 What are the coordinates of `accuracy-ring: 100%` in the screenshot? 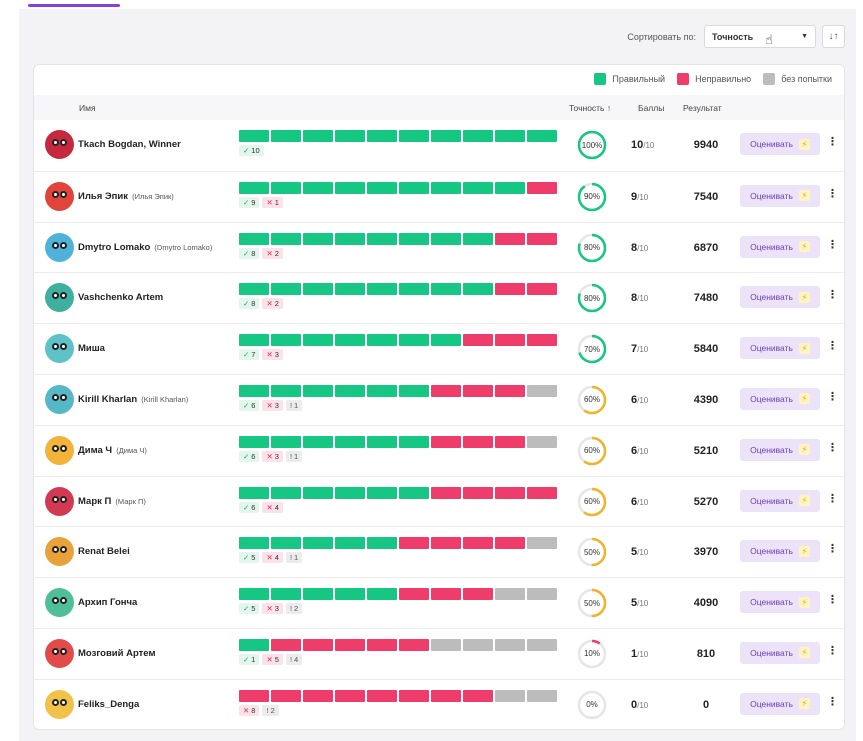 It's located at (592, 145).